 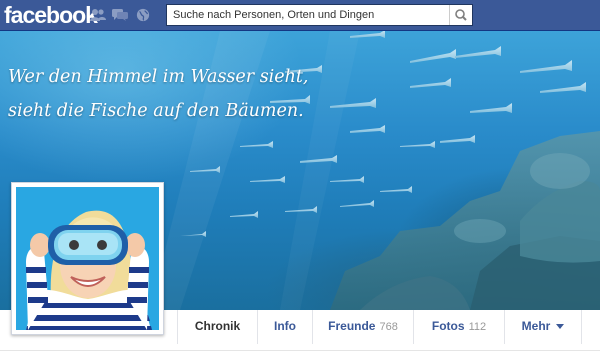 I want to click on tab-fotos: Fotos 112, so click(x=458, y=327).